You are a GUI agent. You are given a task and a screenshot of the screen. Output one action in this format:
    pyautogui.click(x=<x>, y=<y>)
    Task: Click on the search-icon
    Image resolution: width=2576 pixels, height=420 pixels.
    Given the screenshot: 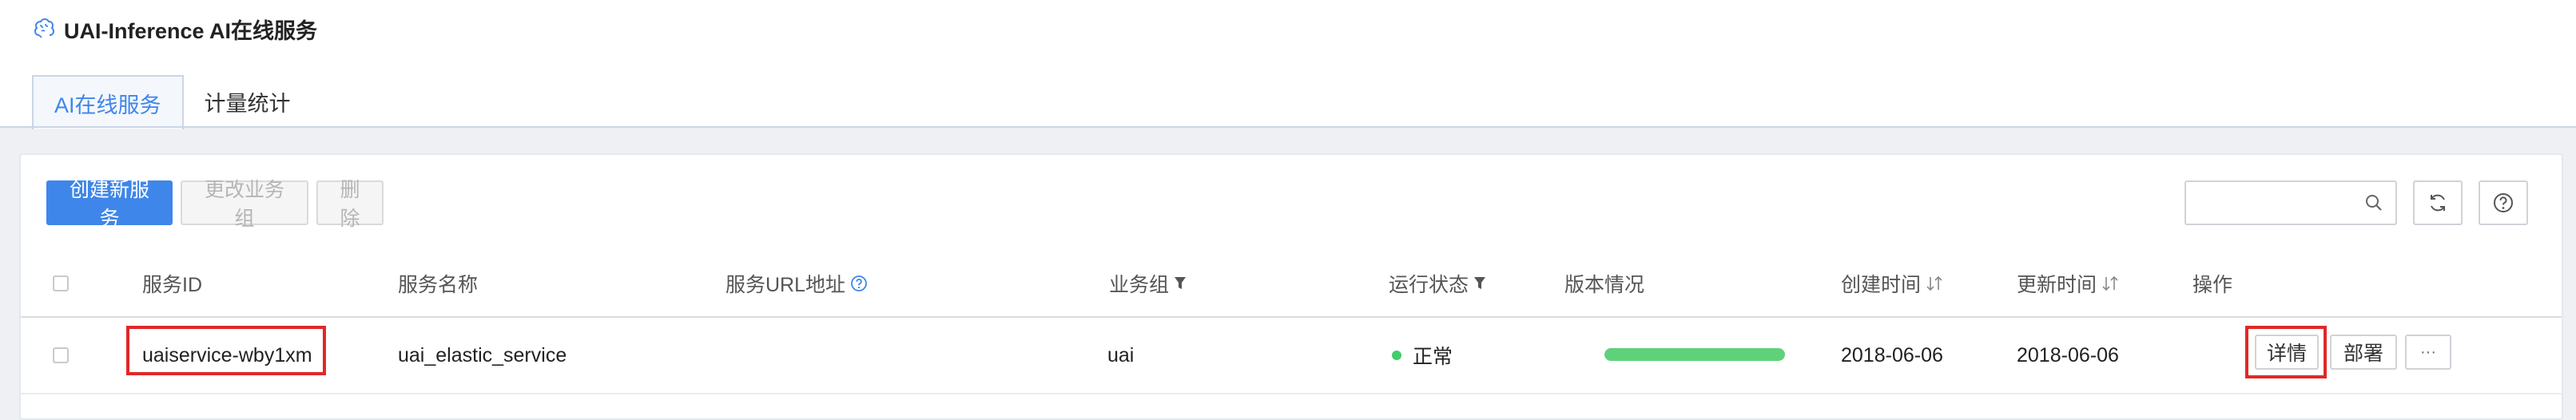 What is the action you would take?
    pyautogui.click(x=2373, y=203)
    